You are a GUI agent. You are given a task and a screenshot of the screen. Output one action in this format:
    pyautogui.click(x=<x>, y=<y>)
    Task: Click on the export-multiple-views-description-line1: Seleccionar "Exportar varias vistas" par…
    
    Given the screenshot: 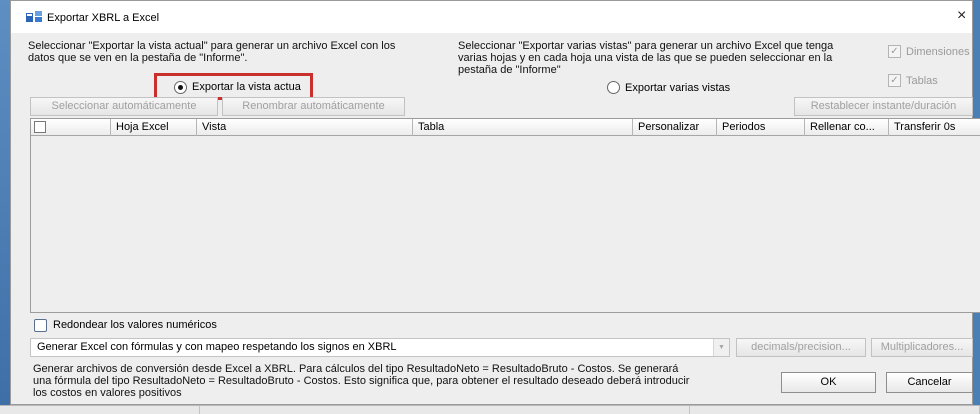 What is the action you would take?
    pyautogui.click(x=646, y=46)
    